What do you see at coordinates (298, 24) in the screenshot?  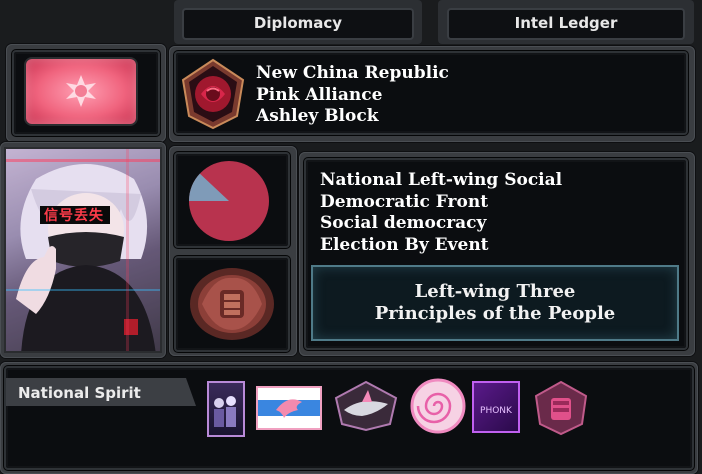 I see `tab-diplomacy: Diplomacy` at bounding box center [298, 24].